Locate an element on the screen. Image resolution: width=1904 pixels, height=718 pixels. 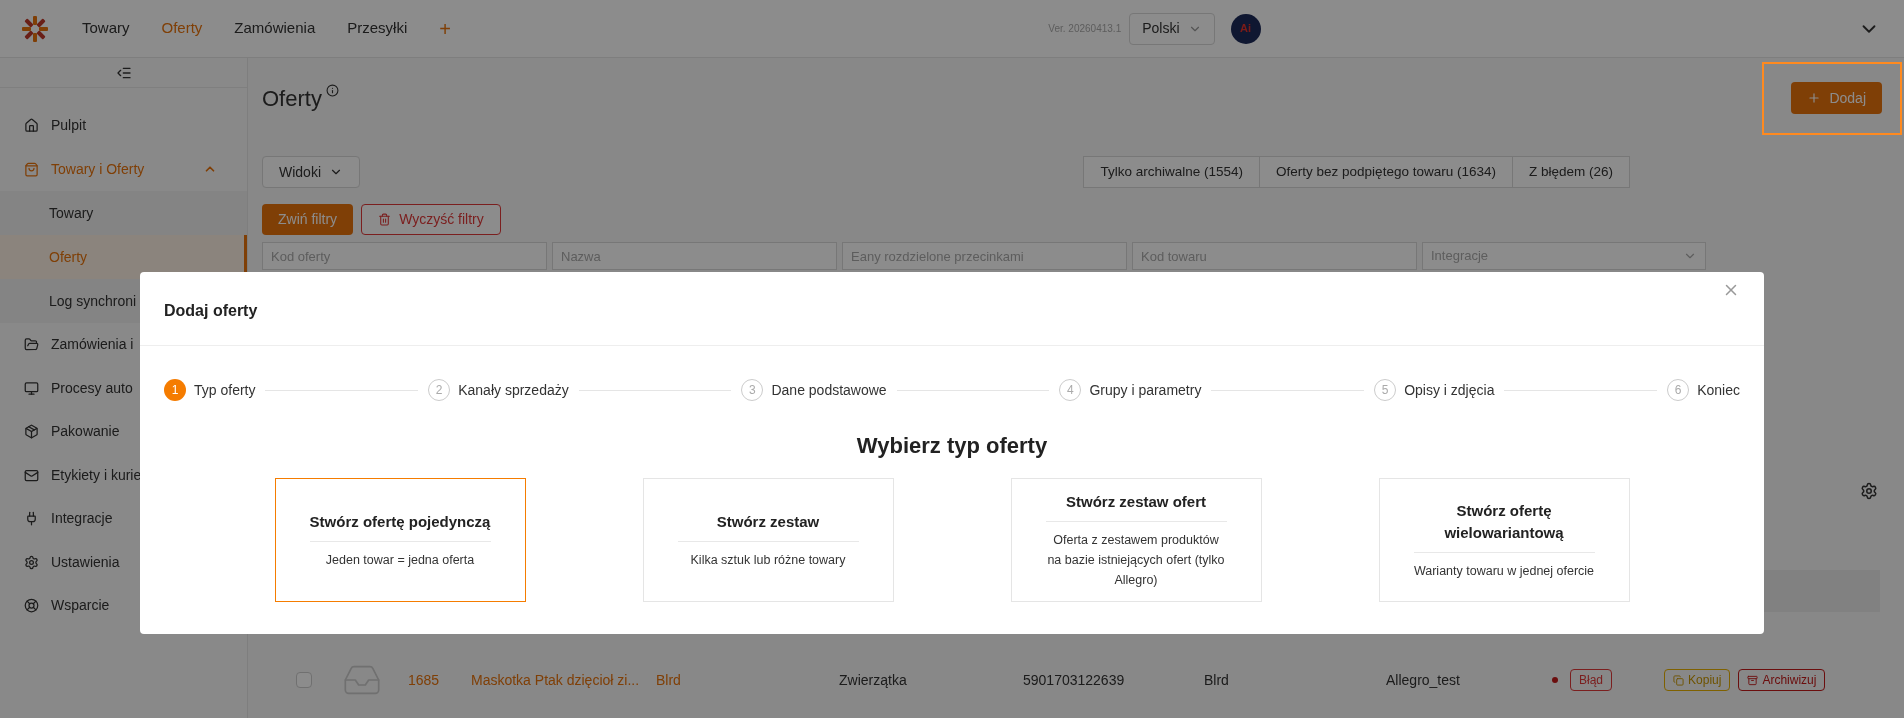
sidebar-item: Wsparcie is located at coordinates (123, 606).